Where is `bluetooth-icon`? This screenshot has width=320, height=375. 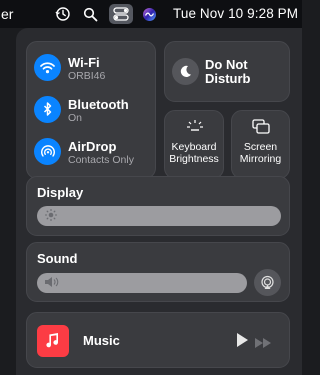 bluetooth-icon is located at coordinates (47, 109).